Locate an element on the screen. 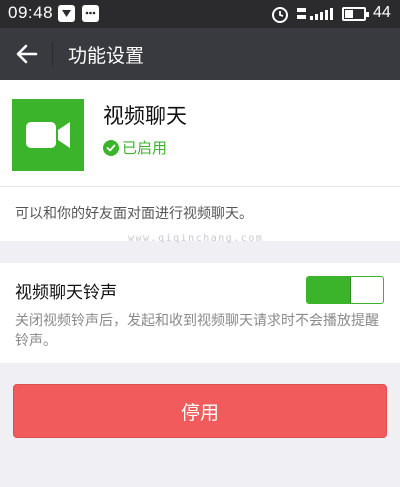 This screenshot has height=487, width=400. check-circle-icon is located at coordinates (111, 147).